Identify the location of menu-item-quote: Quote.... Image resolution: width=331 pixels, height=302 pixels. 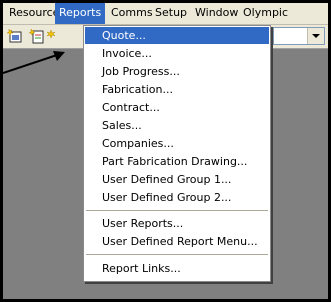
(177, 35).